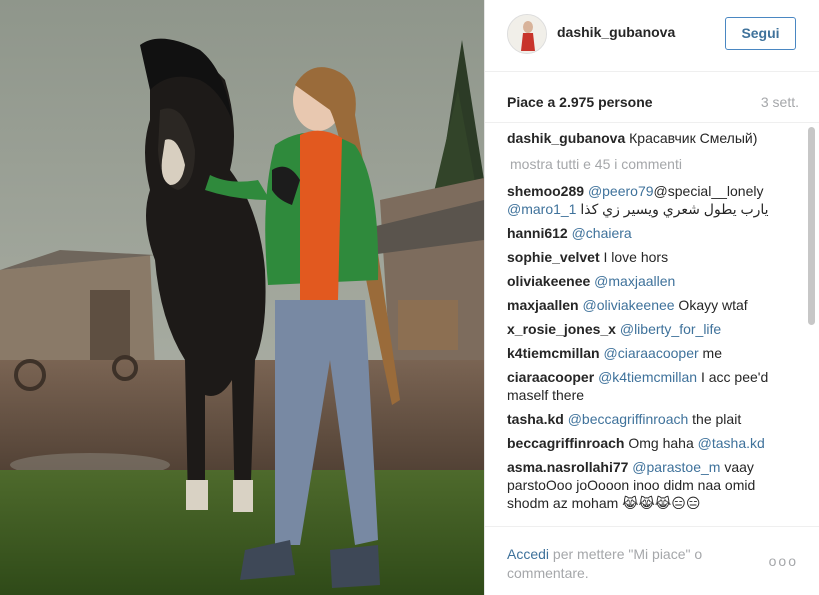  Describe the element at coordinates (628, 419) in the screenshot. I see `comment-mention: @beccagriffinroach` at that location.